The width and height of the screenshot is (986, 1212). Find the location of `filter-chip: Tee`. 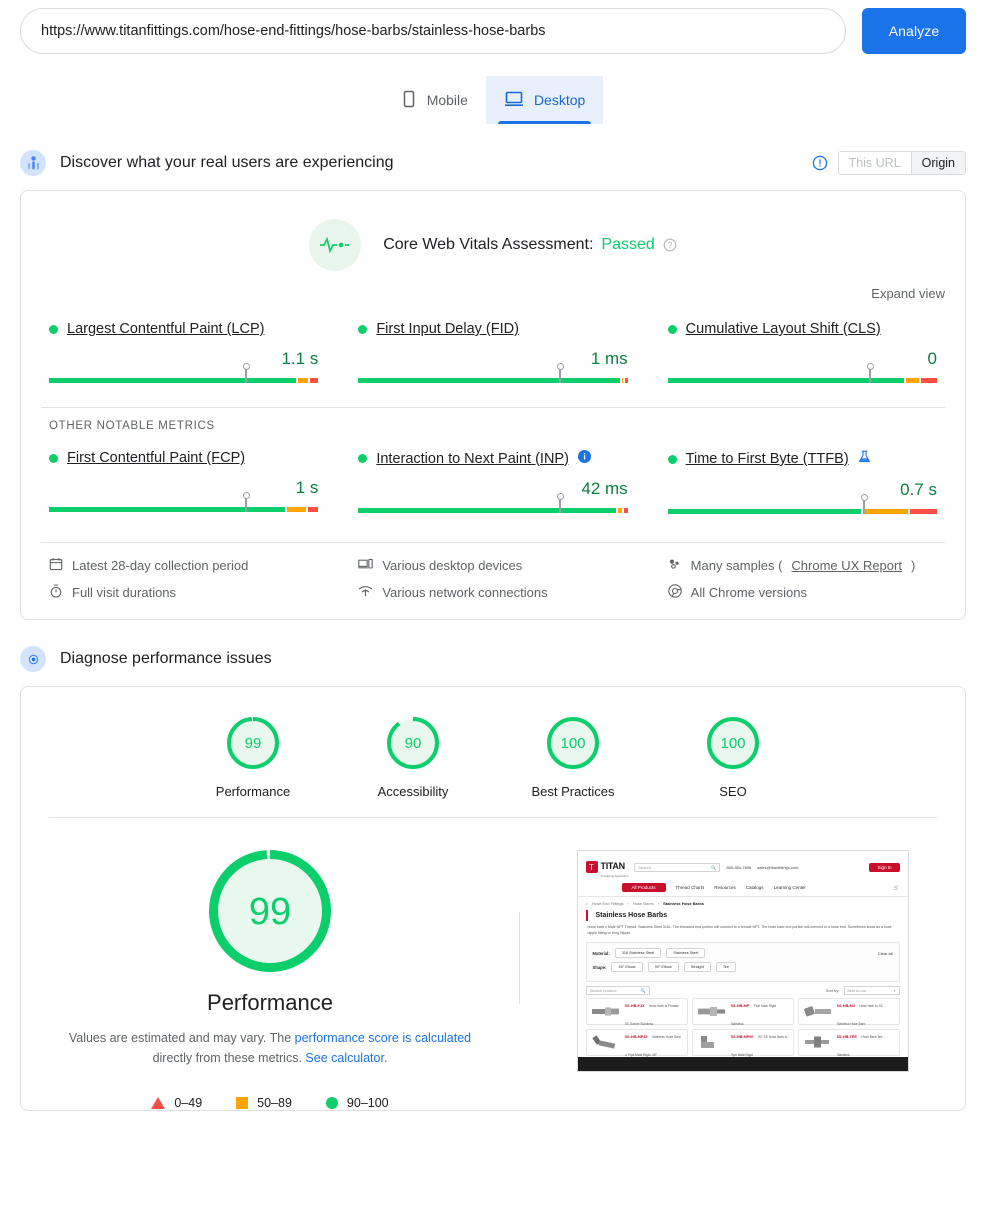

filter-chip: Tee is located at coordinates (725, 967).